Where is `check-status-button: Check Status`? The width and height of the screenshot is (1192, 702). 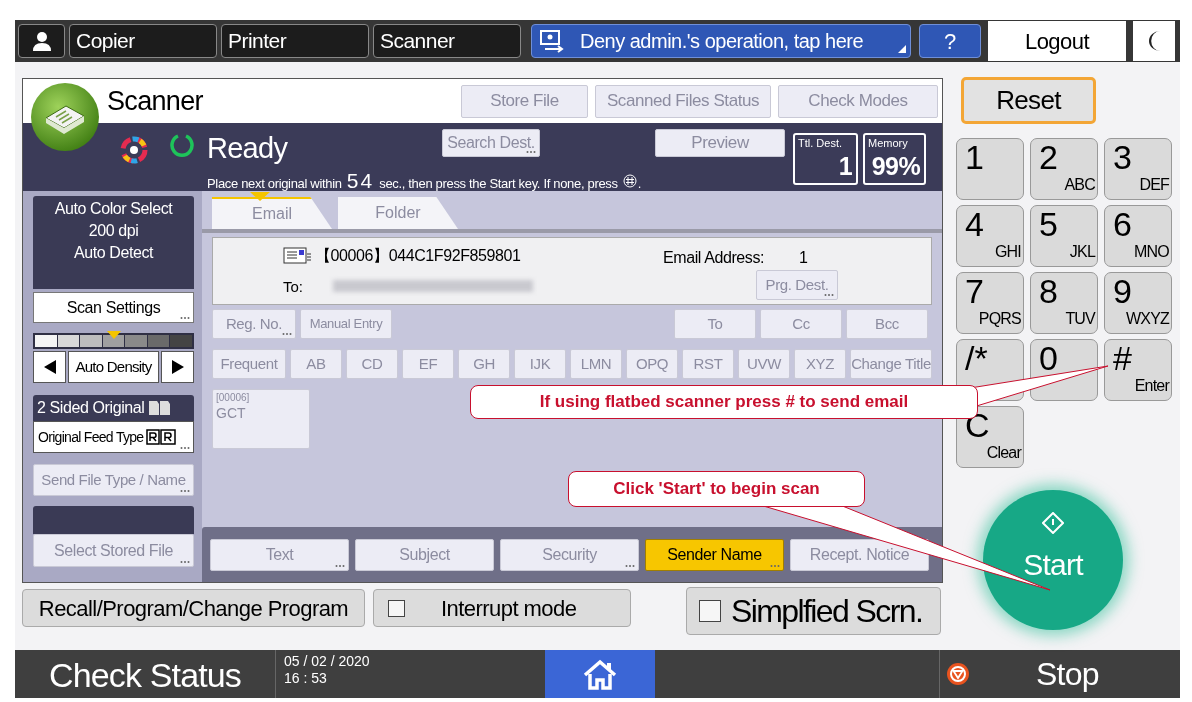
check-status-button: Check Status is located at coordinates (145, 674).